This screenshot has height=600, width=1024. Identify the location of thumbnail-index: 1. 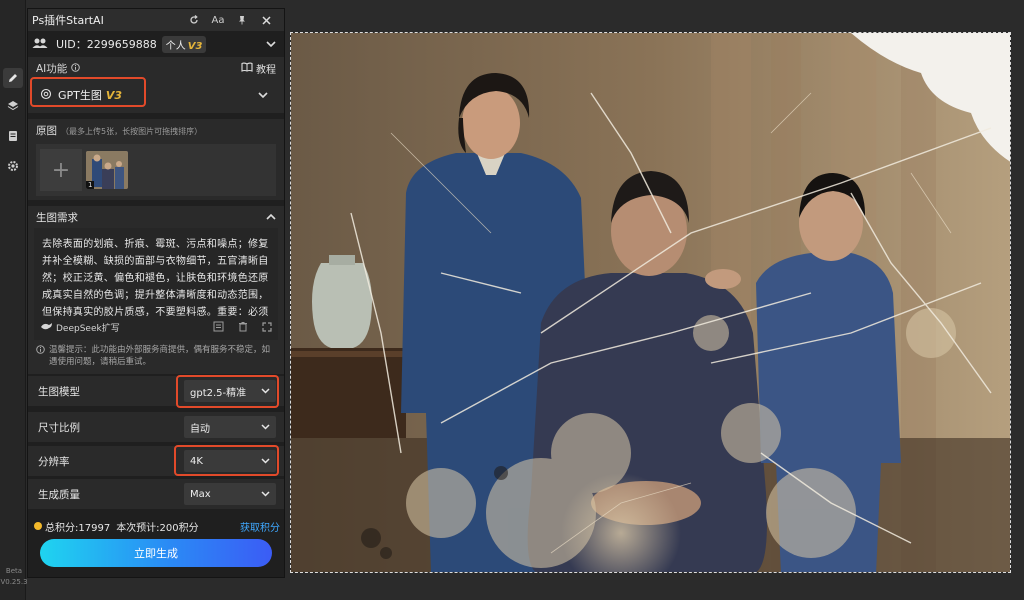
(90, 185).